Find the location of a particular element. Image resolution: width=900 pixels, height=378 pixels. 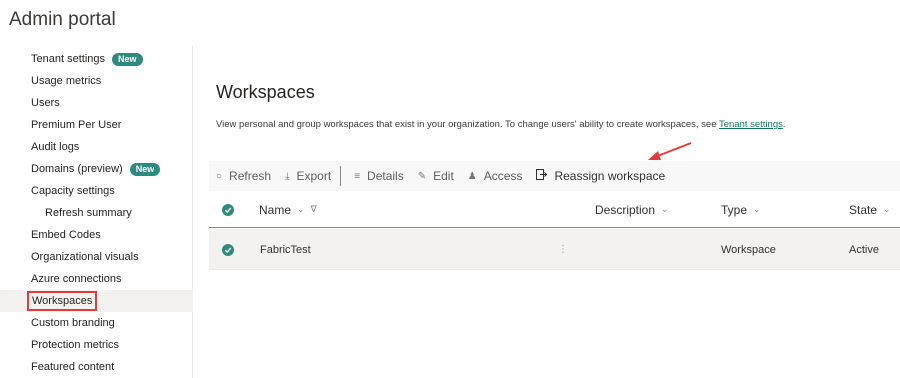

pencil-icon: ✎ is located at coordinates (422, 176).